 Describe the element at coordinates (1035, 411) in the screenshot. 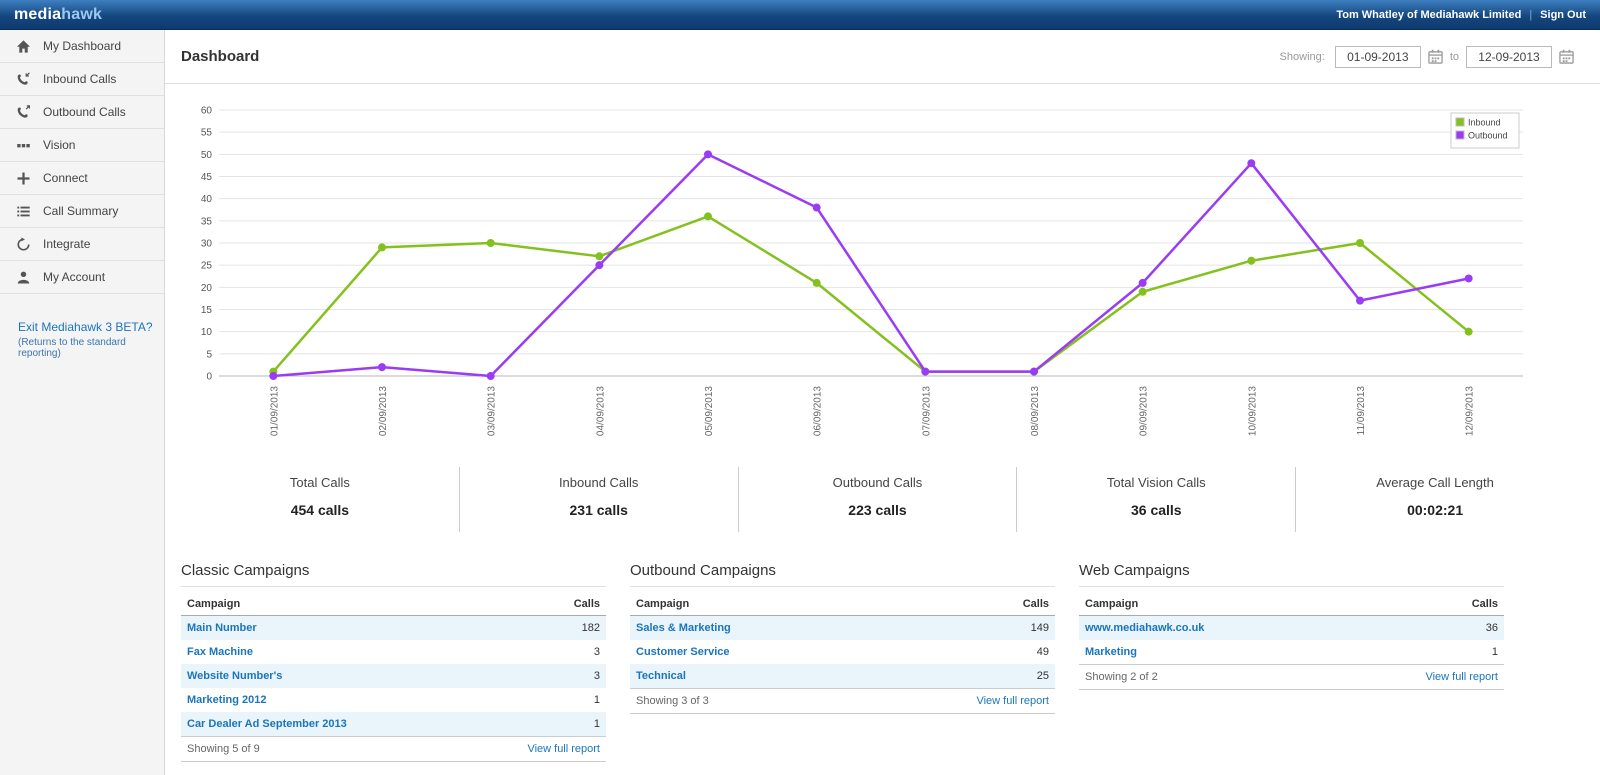

I see `svg-text: 08/09/2013` at that location.